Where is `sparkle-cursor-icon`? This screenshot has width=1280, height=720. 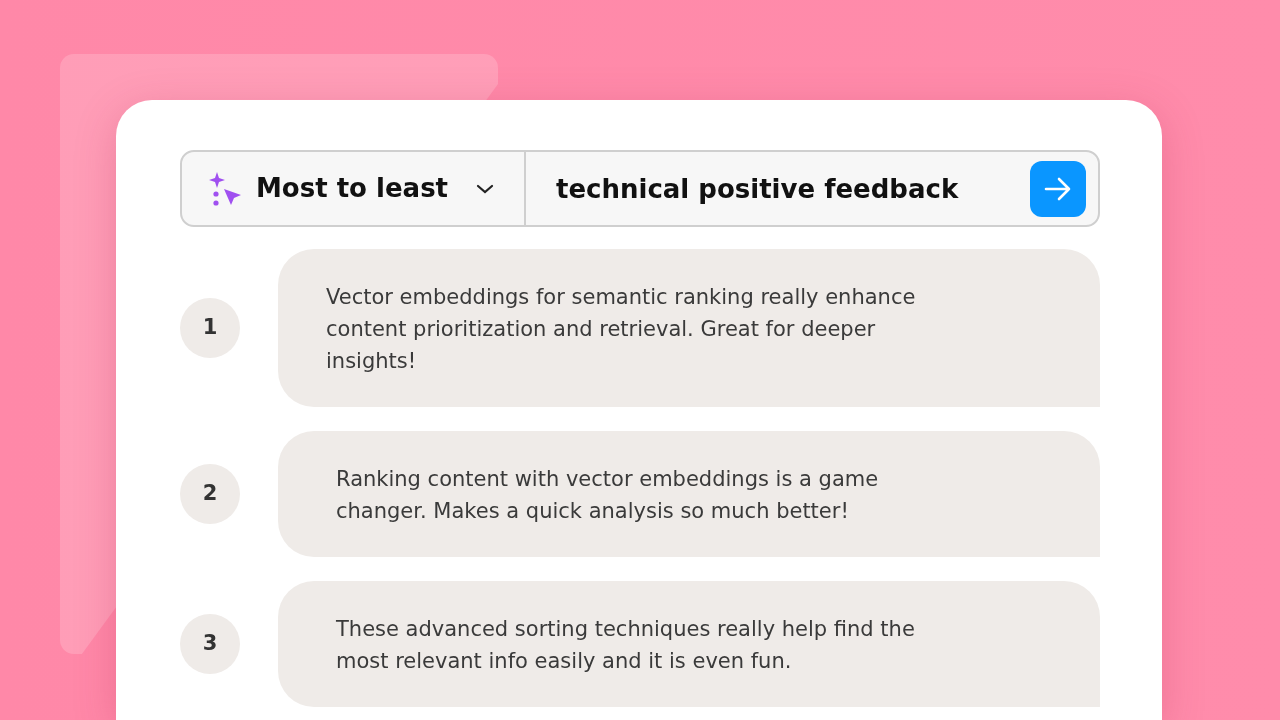
sparkle-cursor-icon is located at coordinates (225, 188).